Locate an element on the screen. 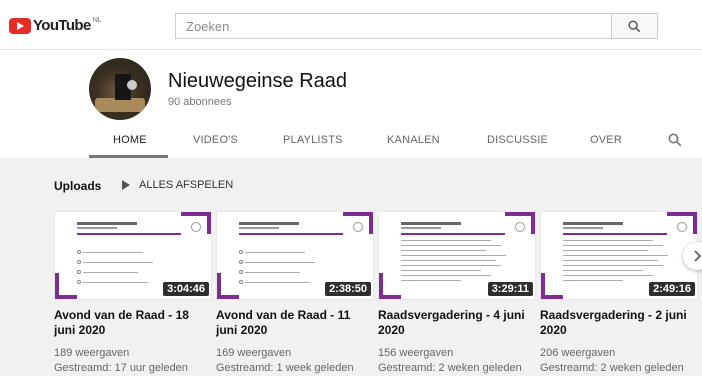 This screenshot has height=376, width=702. play-all-label: ALLES AFSPELEN is located at coordinates (186, 185).